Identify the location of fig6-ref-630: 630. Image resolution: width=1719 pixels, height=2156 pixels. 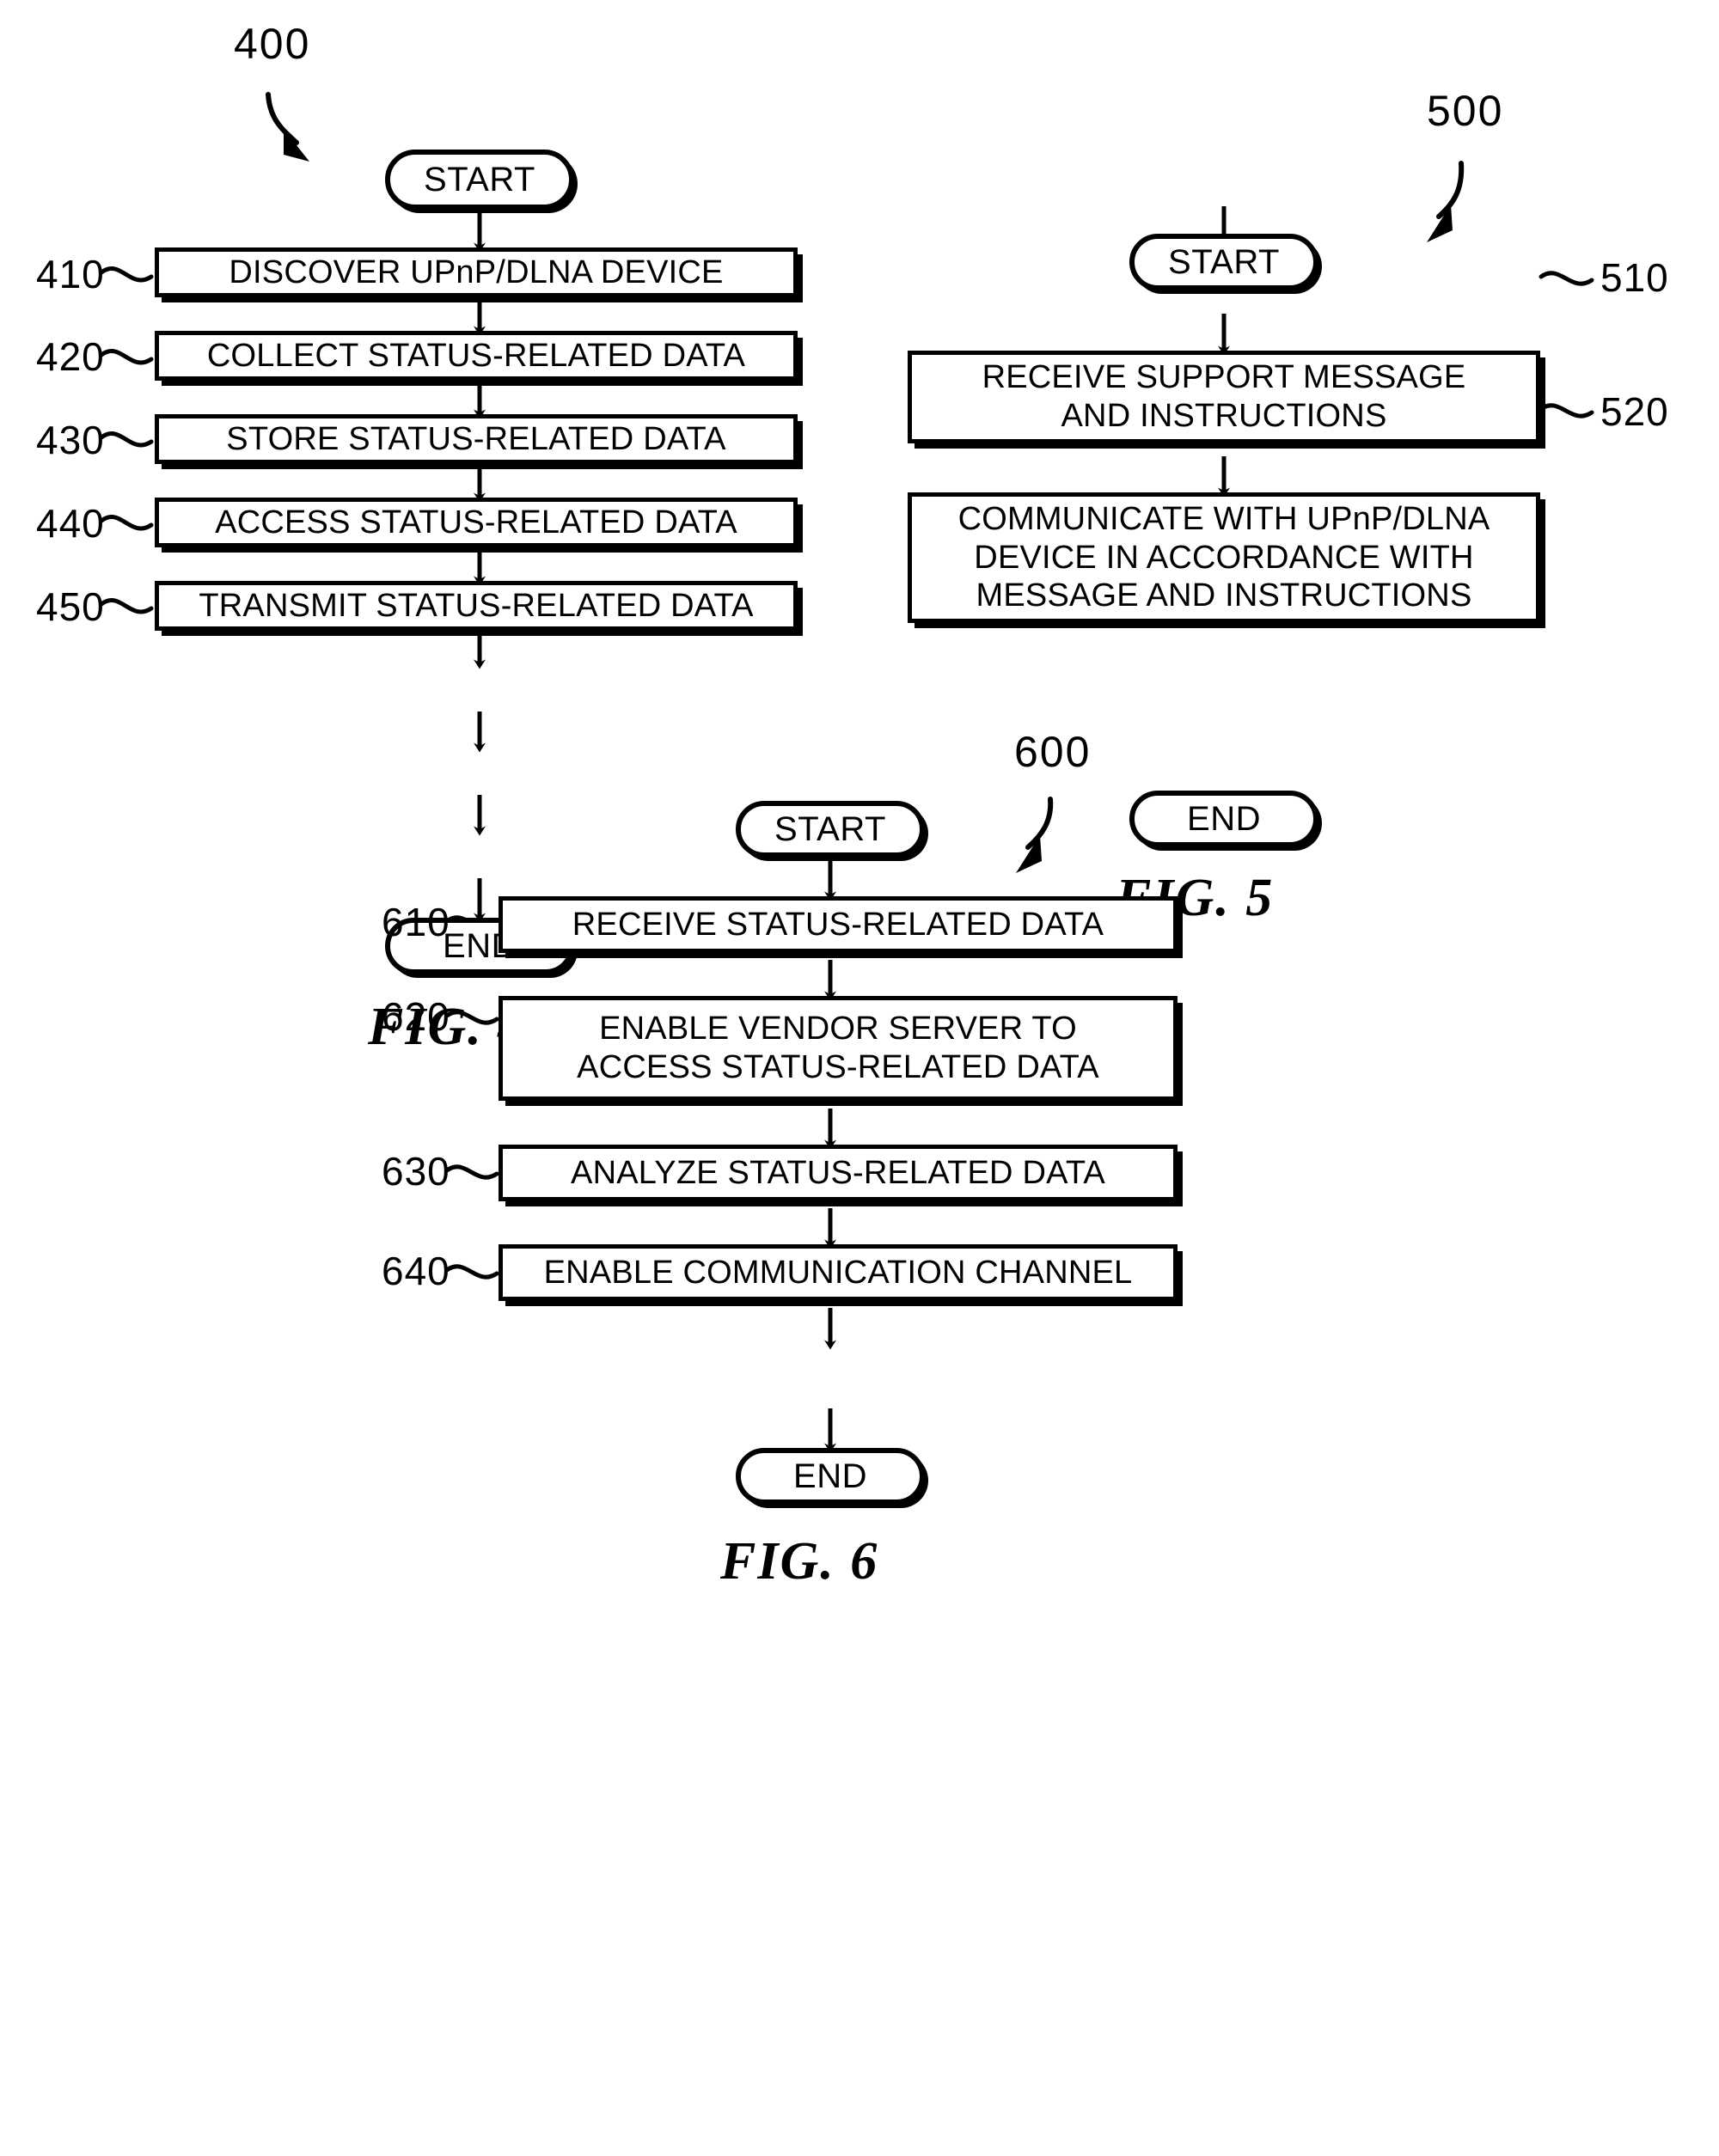
(416, 1171).